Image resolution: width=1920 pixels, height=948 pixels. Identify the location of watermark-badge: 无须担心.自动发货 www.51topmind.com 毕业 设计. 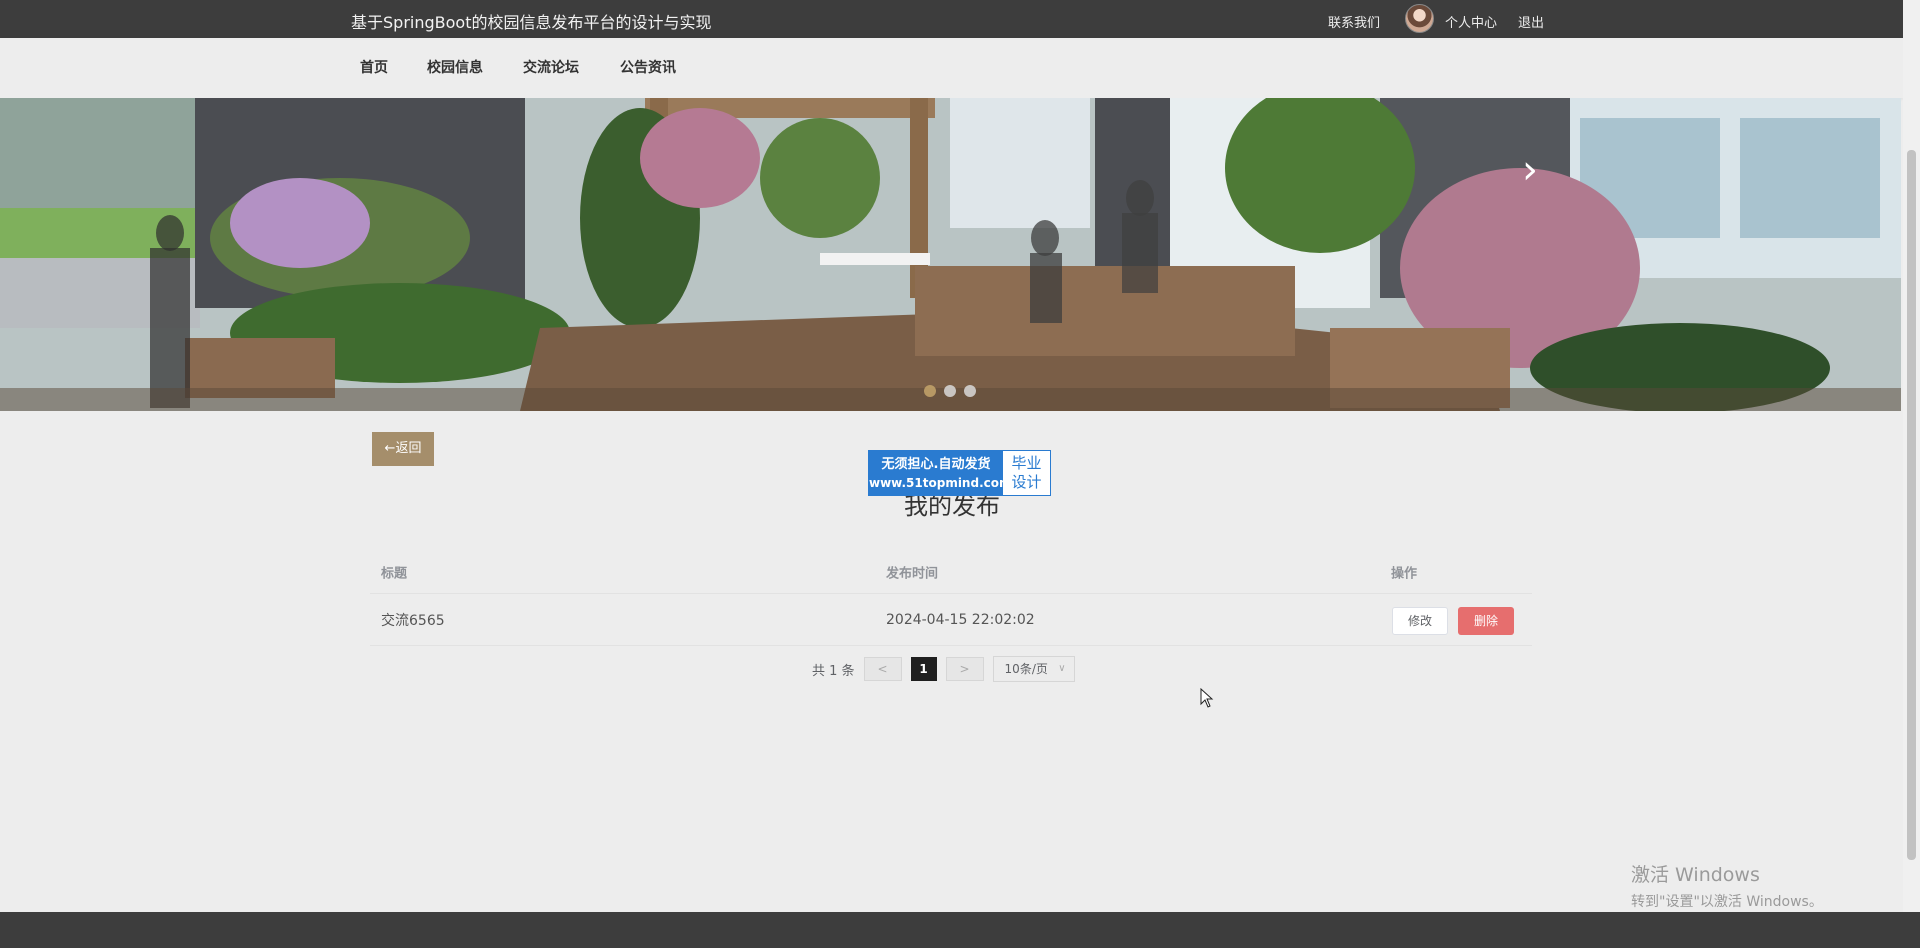
(959, 473).